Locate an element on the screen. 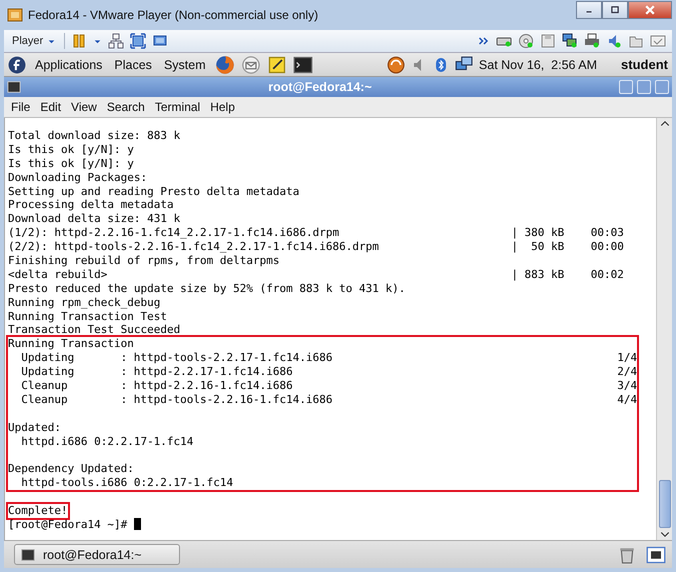 This screenshot has width=676, height=572. step-progress: 1/4 is located at coordinates (627, 358).